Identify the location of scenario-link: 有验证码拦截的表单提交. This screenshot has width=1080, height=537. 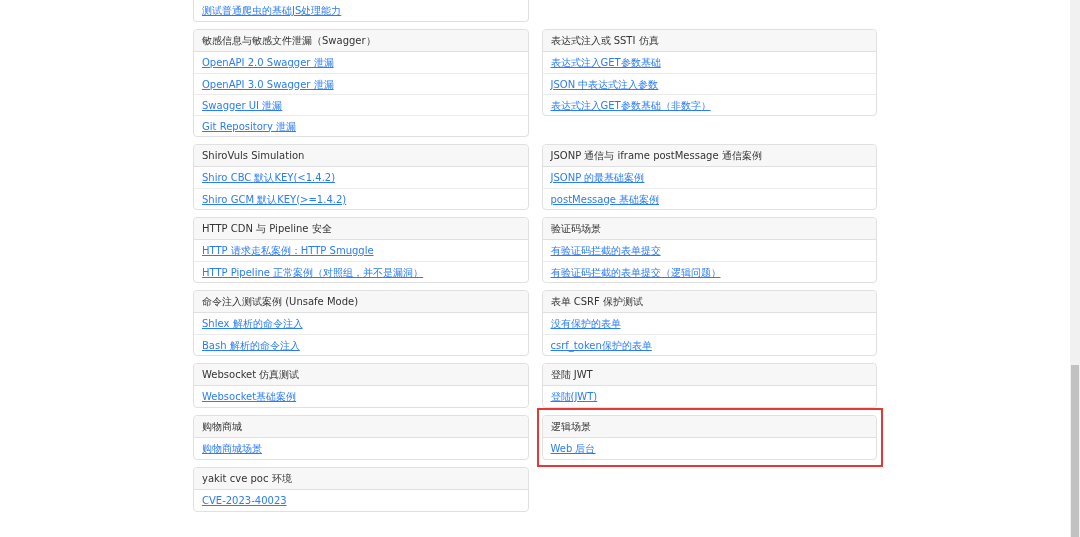
(605, 250).